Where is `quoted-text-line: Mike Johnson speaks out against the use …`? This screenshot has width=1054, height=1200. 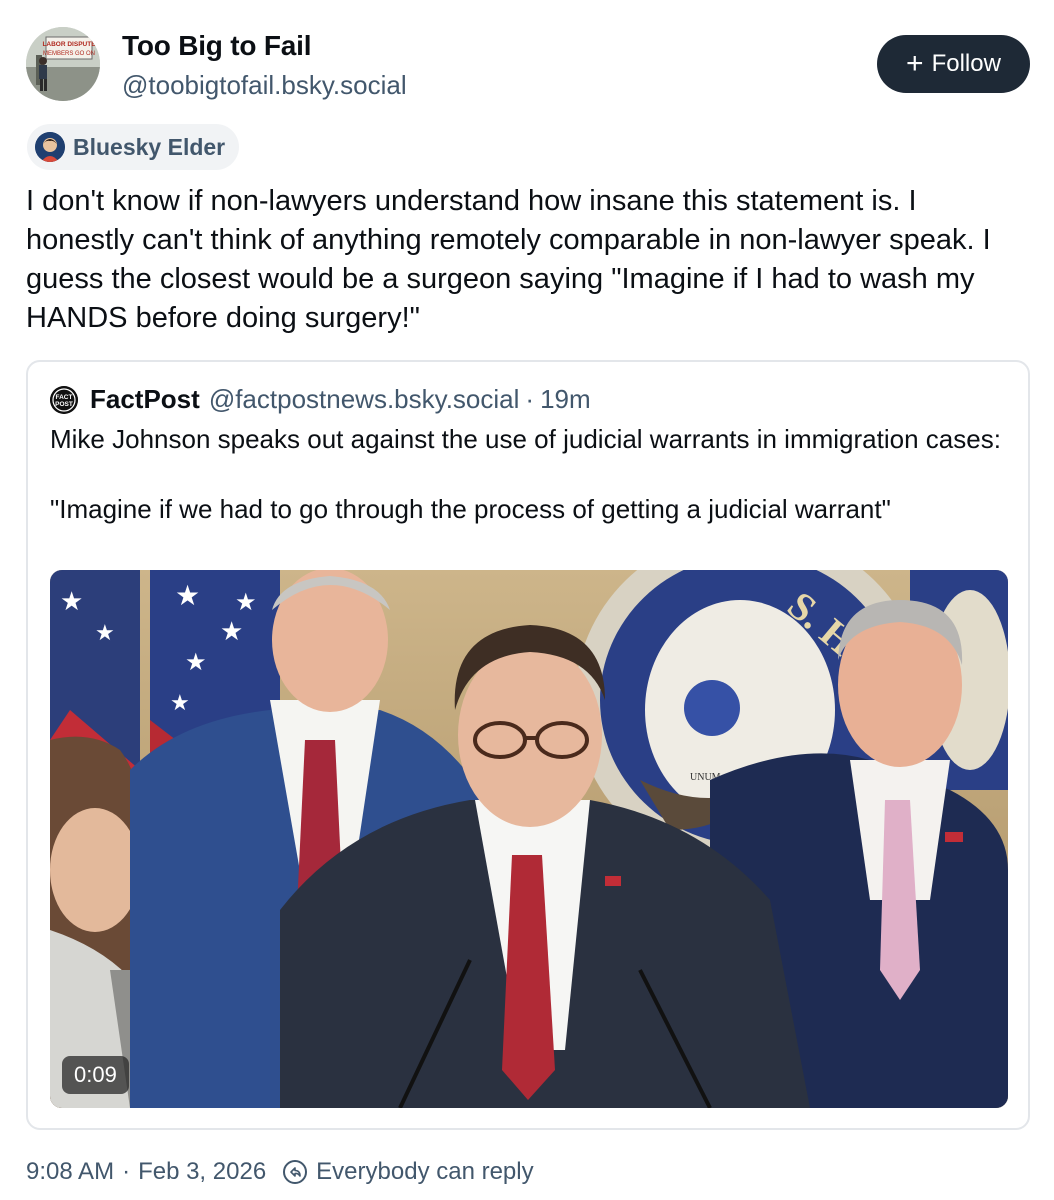 quoted-text-line: Mike Johnson speaks out against the use … is located at coordinates (525, 439).